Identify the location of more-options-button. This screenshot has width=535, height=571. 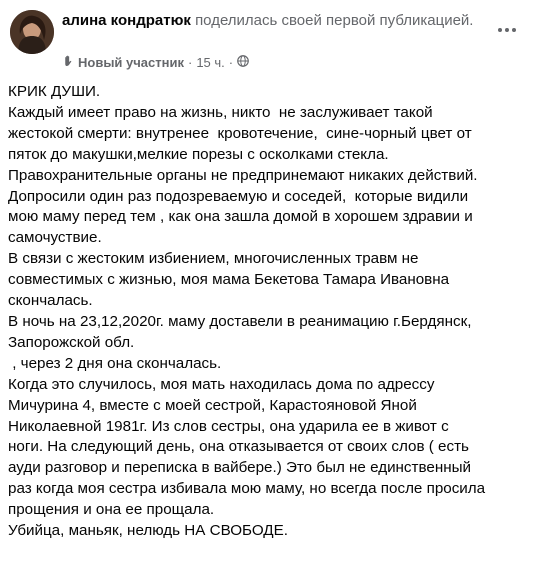
(507, 30).